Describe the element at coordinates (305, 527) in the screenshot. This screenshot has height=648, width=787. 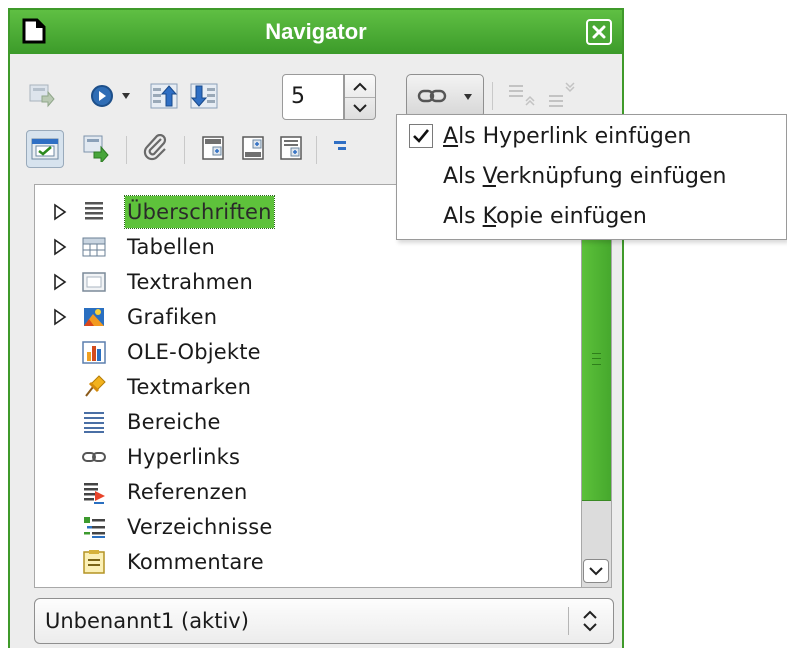
I see `tree-item: Verzeichnisse` at that location.